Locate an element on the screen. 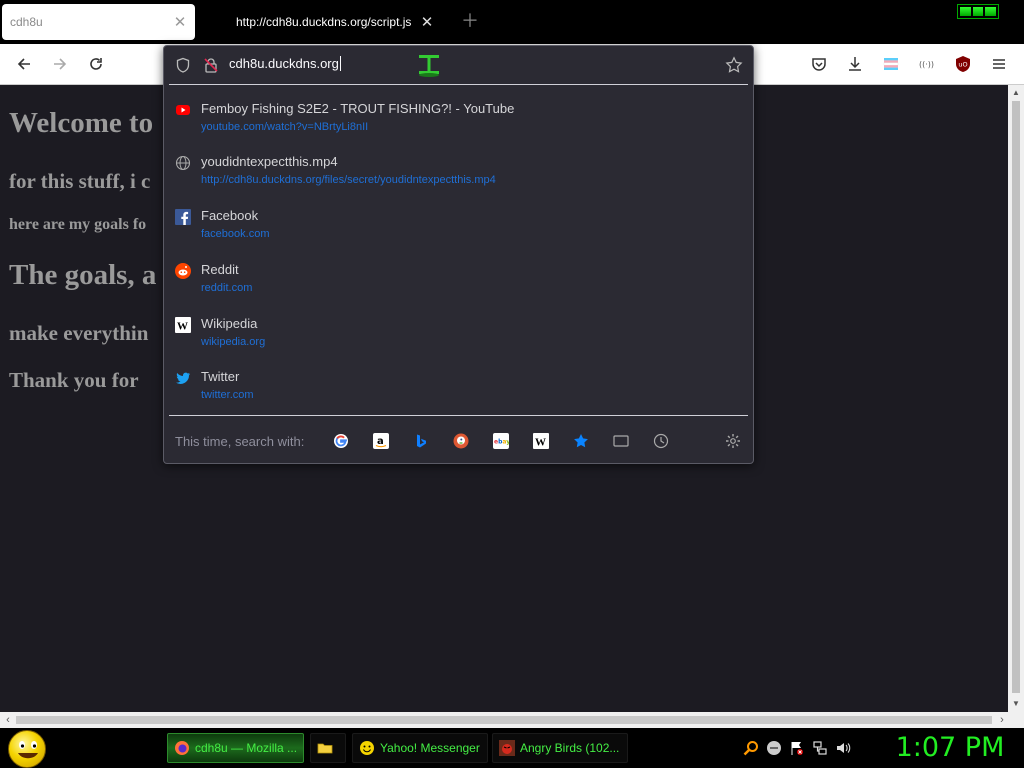 The height and width of the screenshot is (768, 1024). result-title: youdidntexpectthis.mp4 is located at coordinates (269, 161).